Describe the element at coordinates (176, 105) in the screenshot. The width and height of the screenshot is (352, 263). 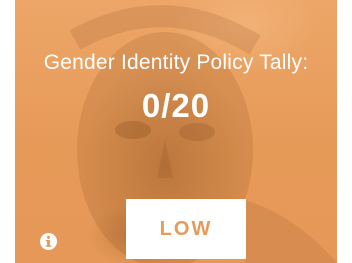
I see `tally-score: 0/20` at that location.